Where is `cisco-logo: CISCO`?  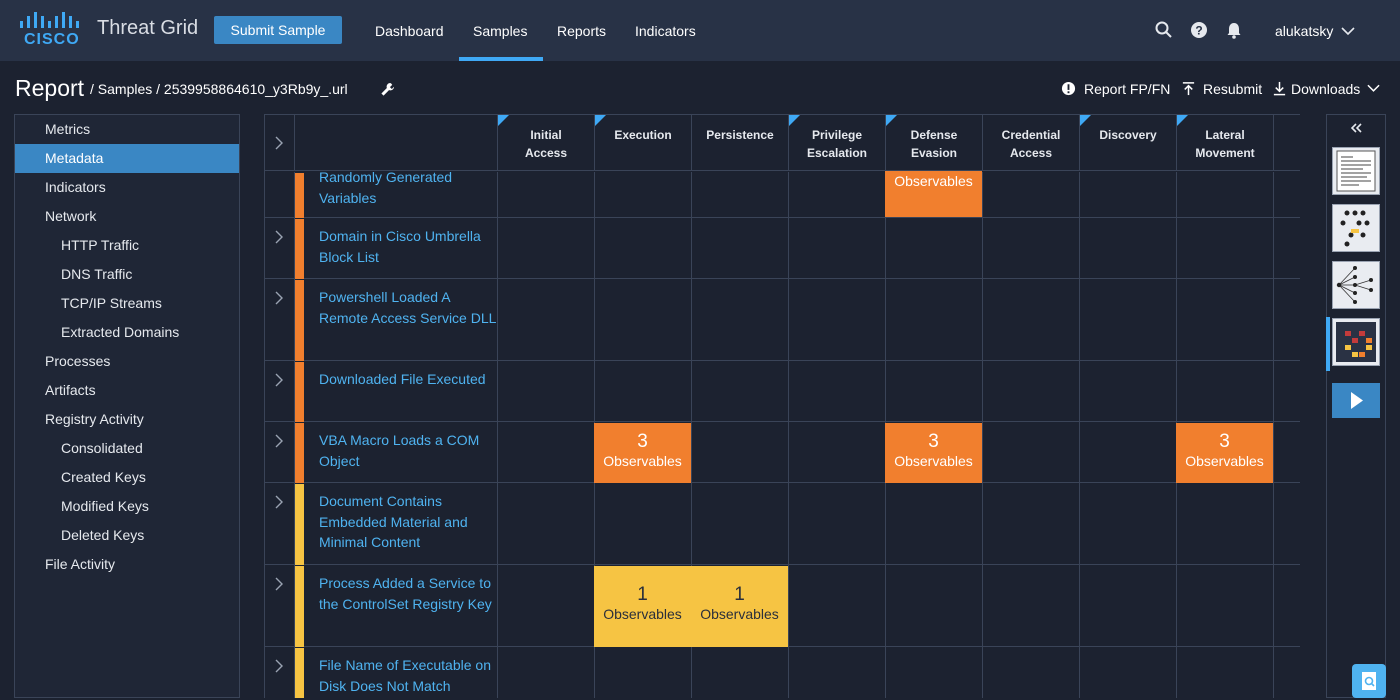 cisco-logo: CISCO is located at coordinates (49, 30).